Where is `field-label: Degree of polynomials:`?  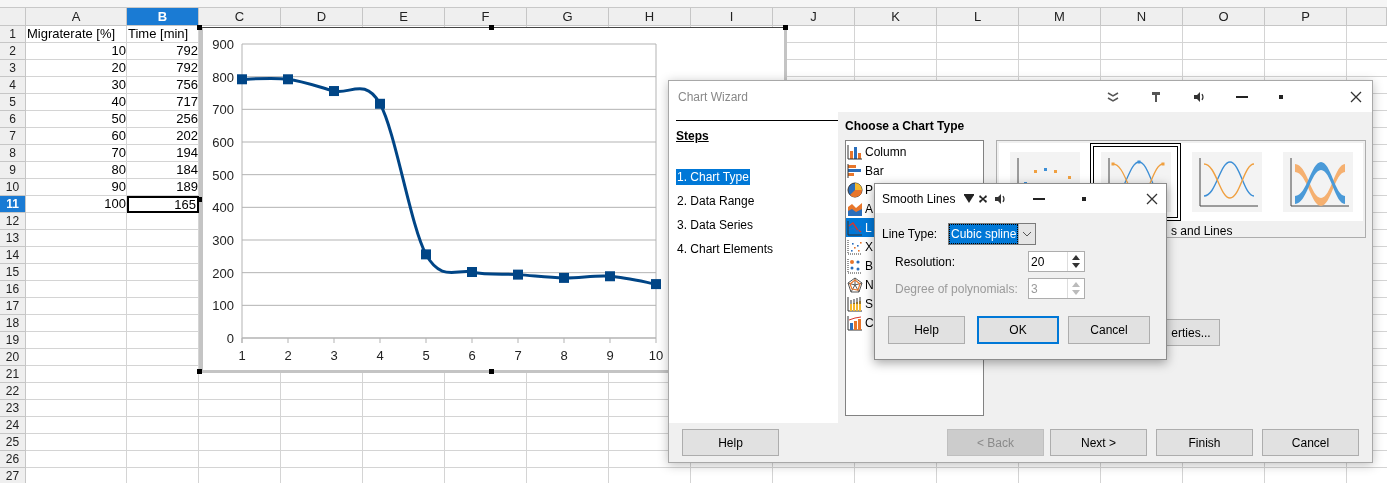
field-label: Degree of polynomials: is located at coordinates (957, 288).